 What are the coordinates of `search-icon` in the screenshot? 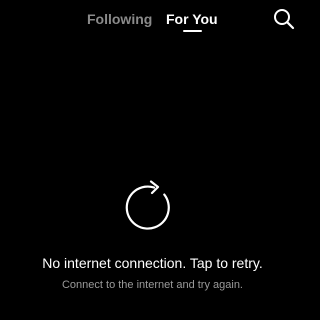 It's located at (284, 19).